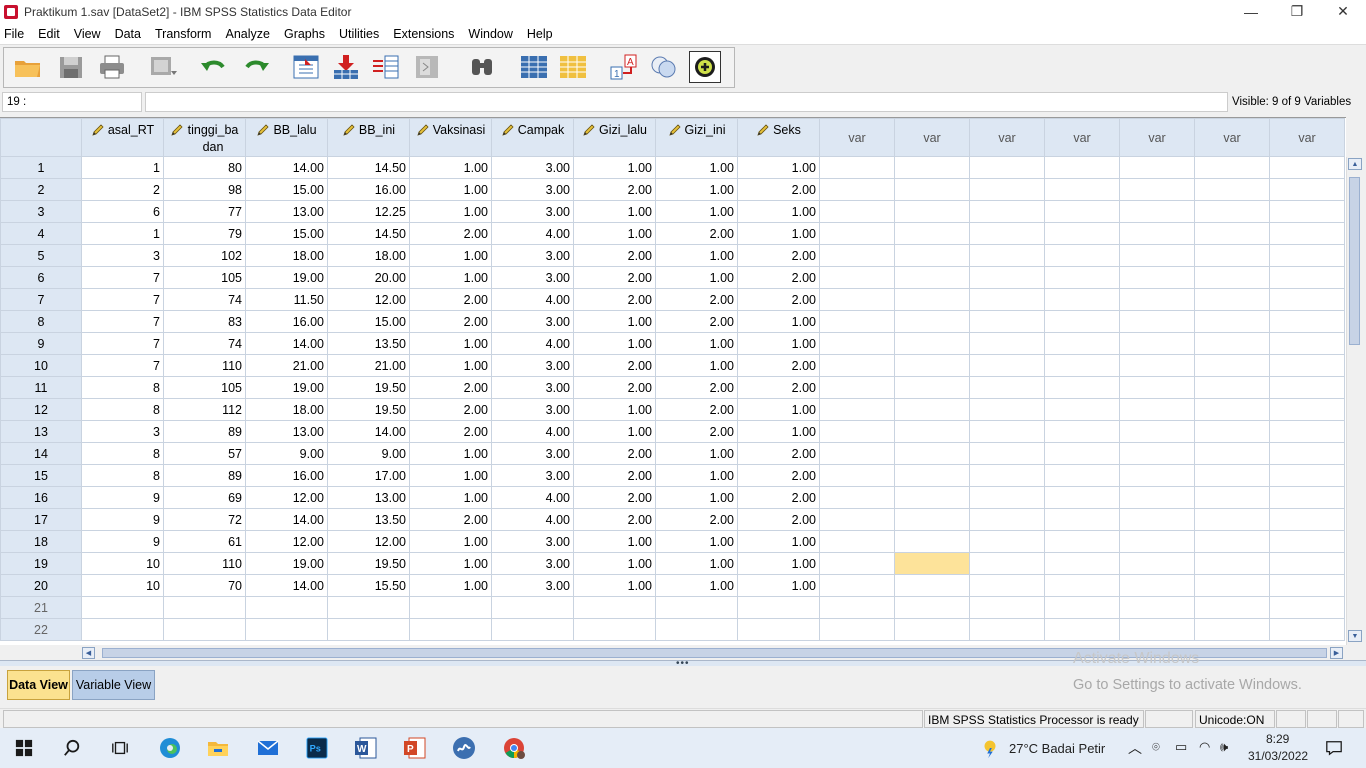 The image size is (1366, 768). Describe the element at coordinates (72, 748) in the screenshot. I see `search-icon` at that location.